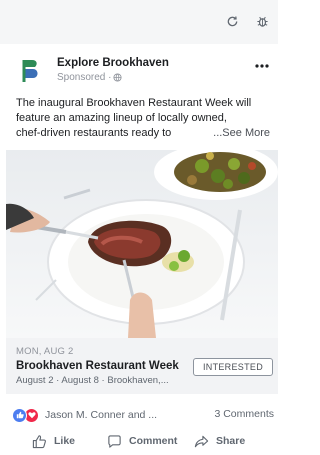 The image size is (320, 455). I want to click on see-more-link: ...See More, so click(240, 133).